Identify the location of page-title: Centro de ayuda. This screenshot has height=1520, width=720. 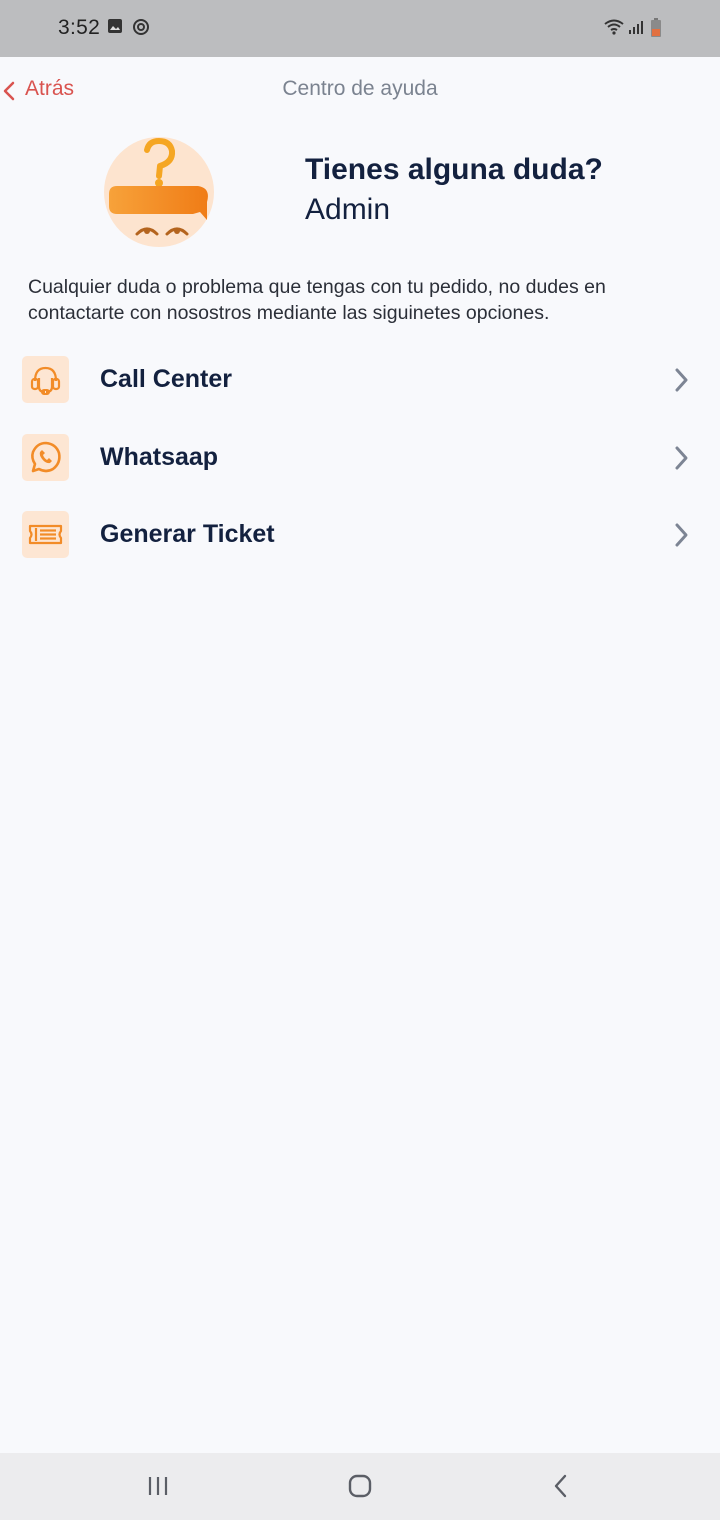
(360, 88).